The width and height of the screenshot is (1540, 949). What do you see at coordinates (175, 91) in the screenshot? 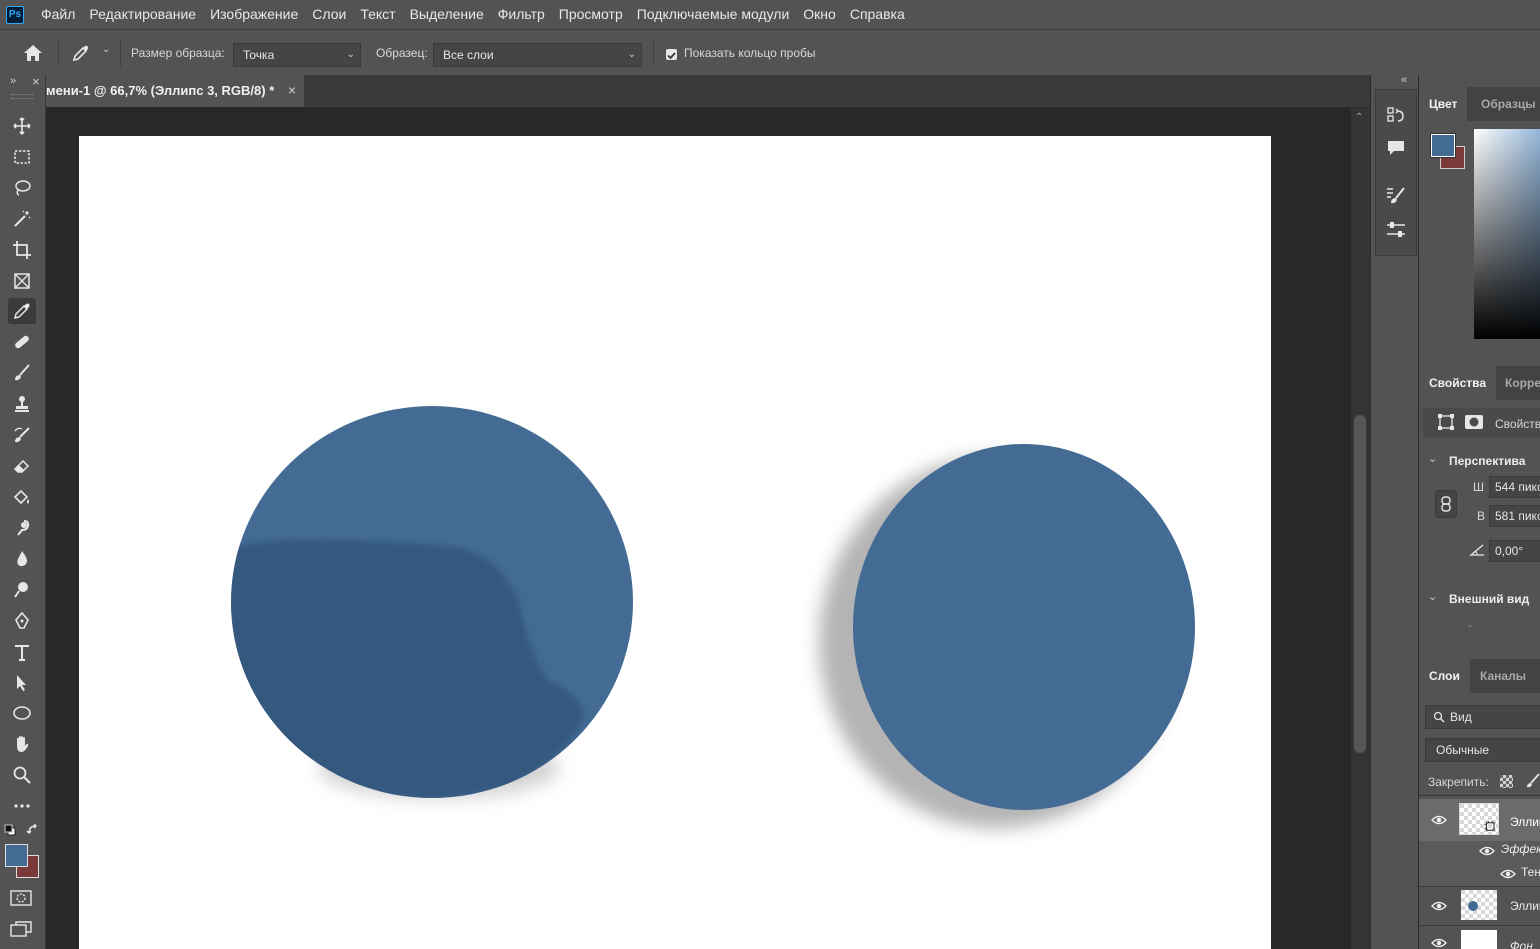
I see `document-tab: мени-1 @ 66,7% (Эллипс 3, RGB/8) * ×` at bounding box center [175, 91].